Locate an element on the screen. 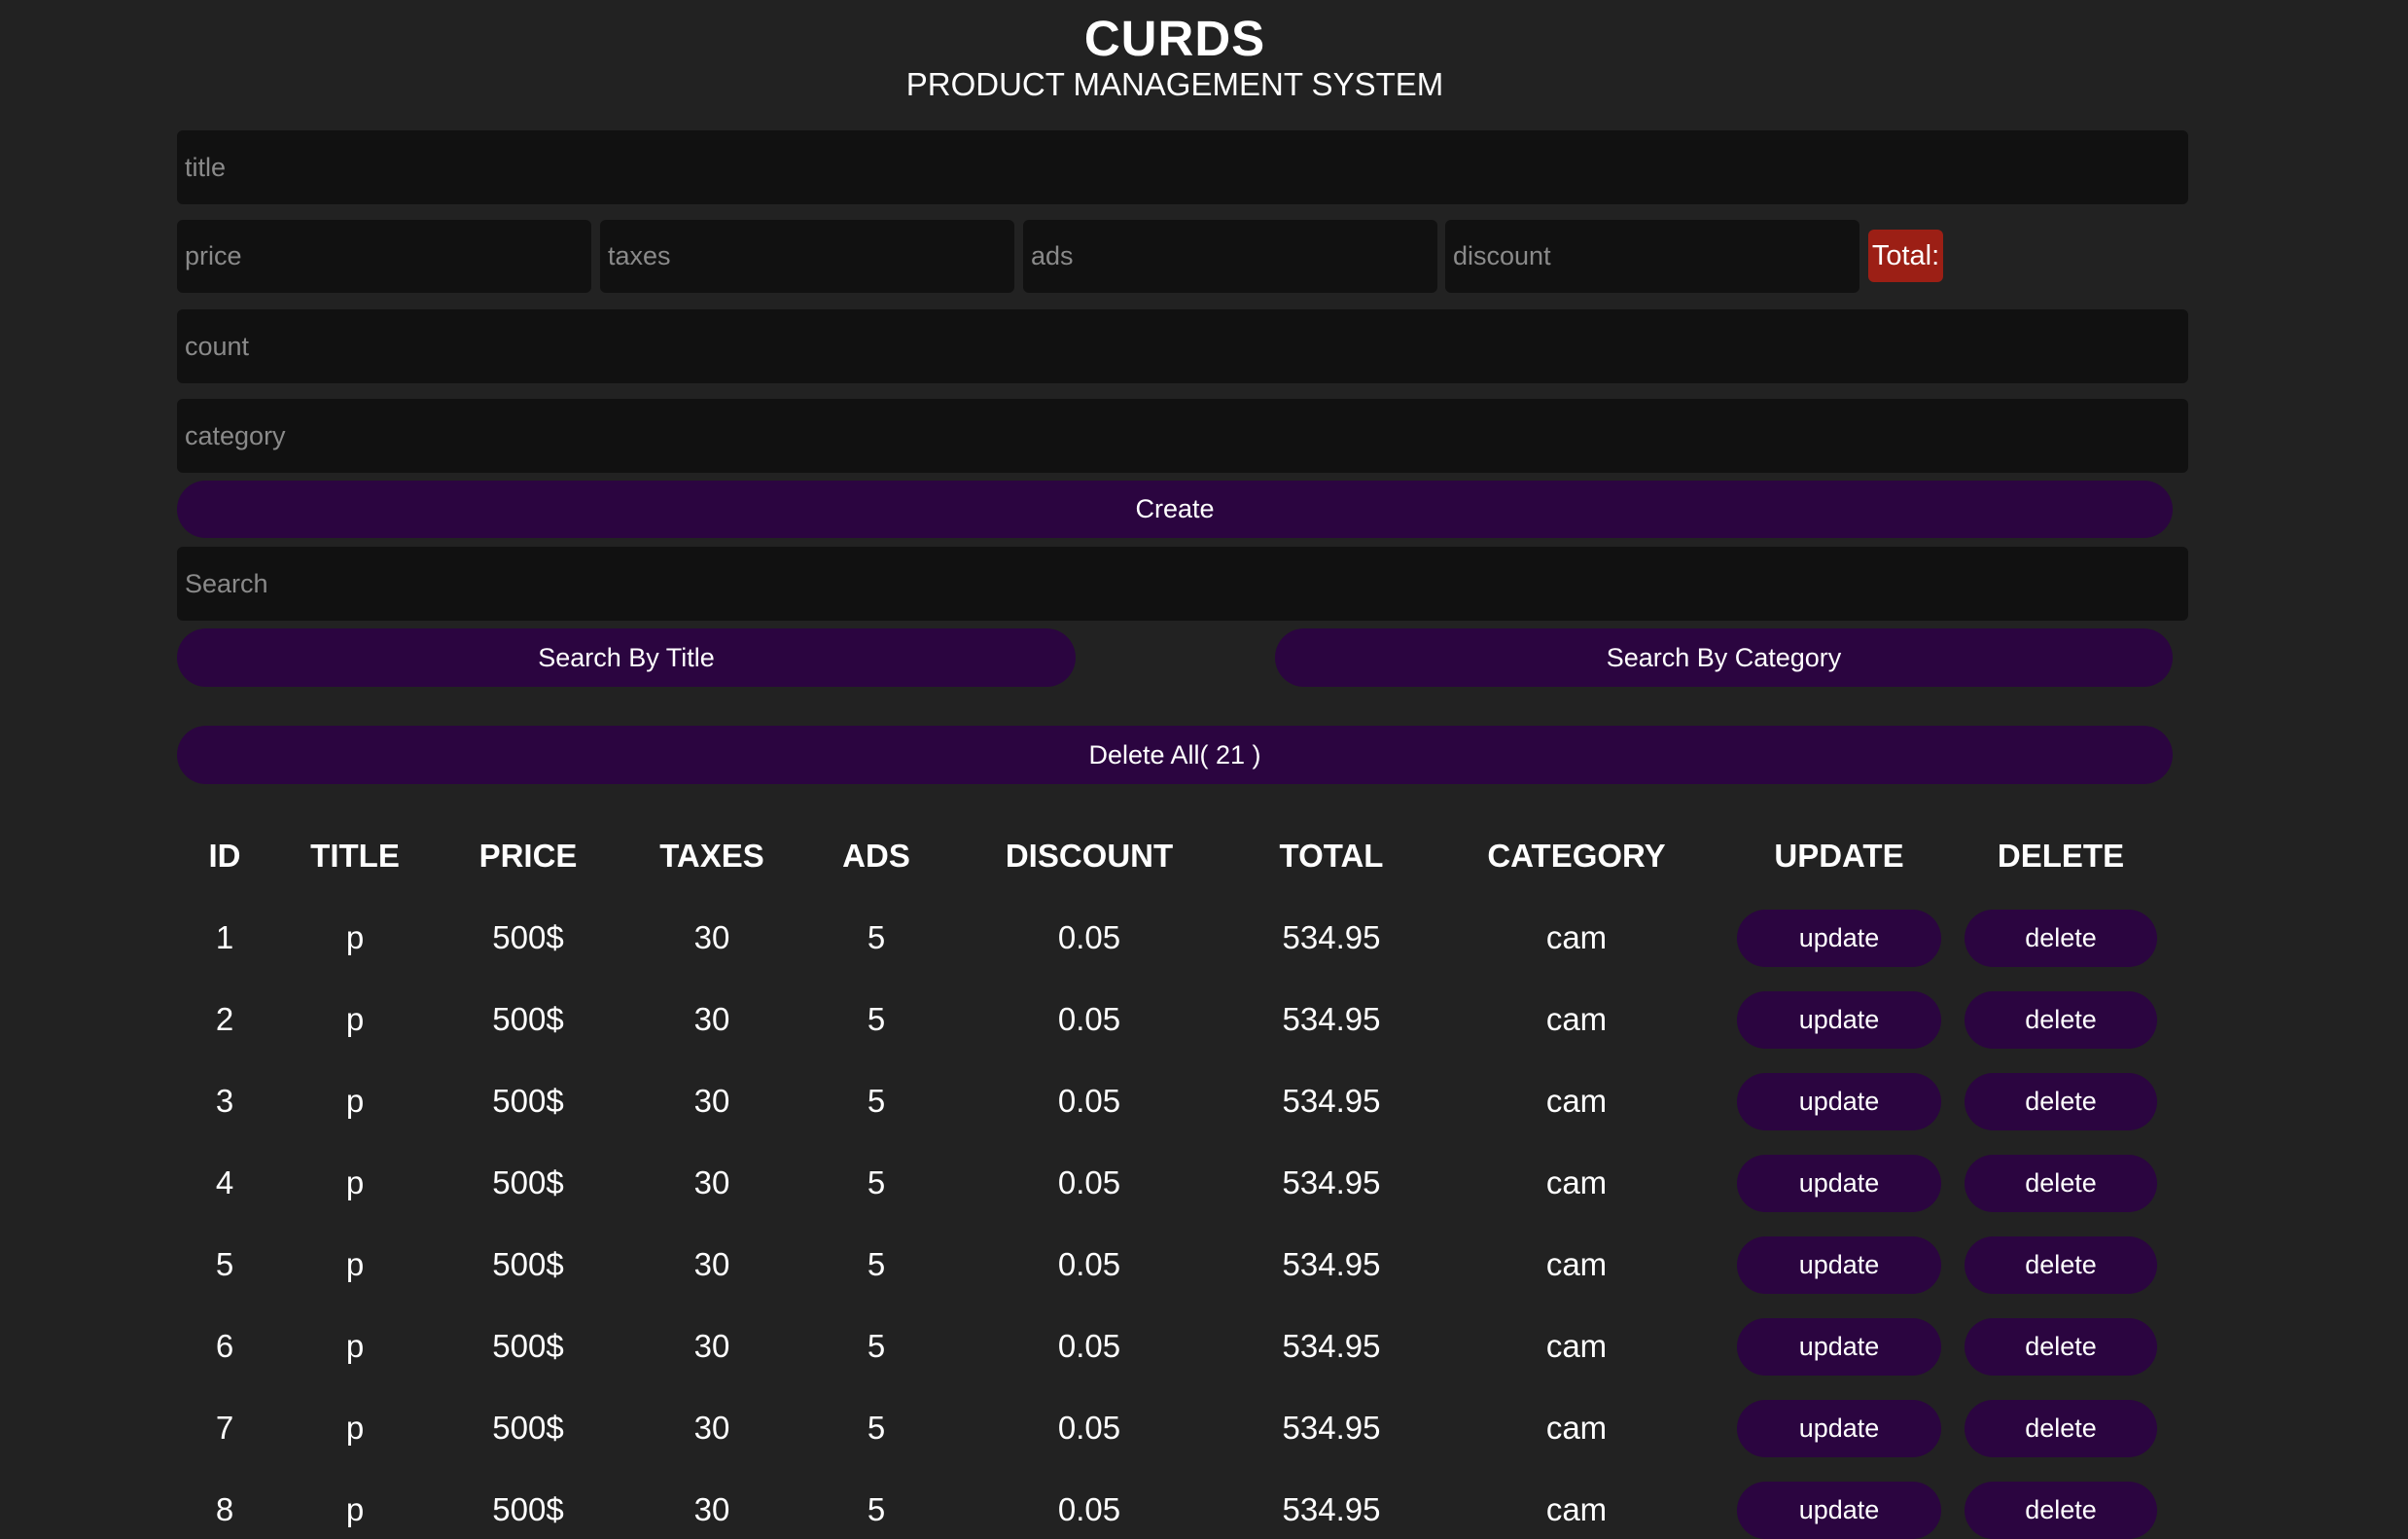 This screenshot has height=1539, width=2408. column-header-category: CATEGORY is located at coordinates (1576, 856).